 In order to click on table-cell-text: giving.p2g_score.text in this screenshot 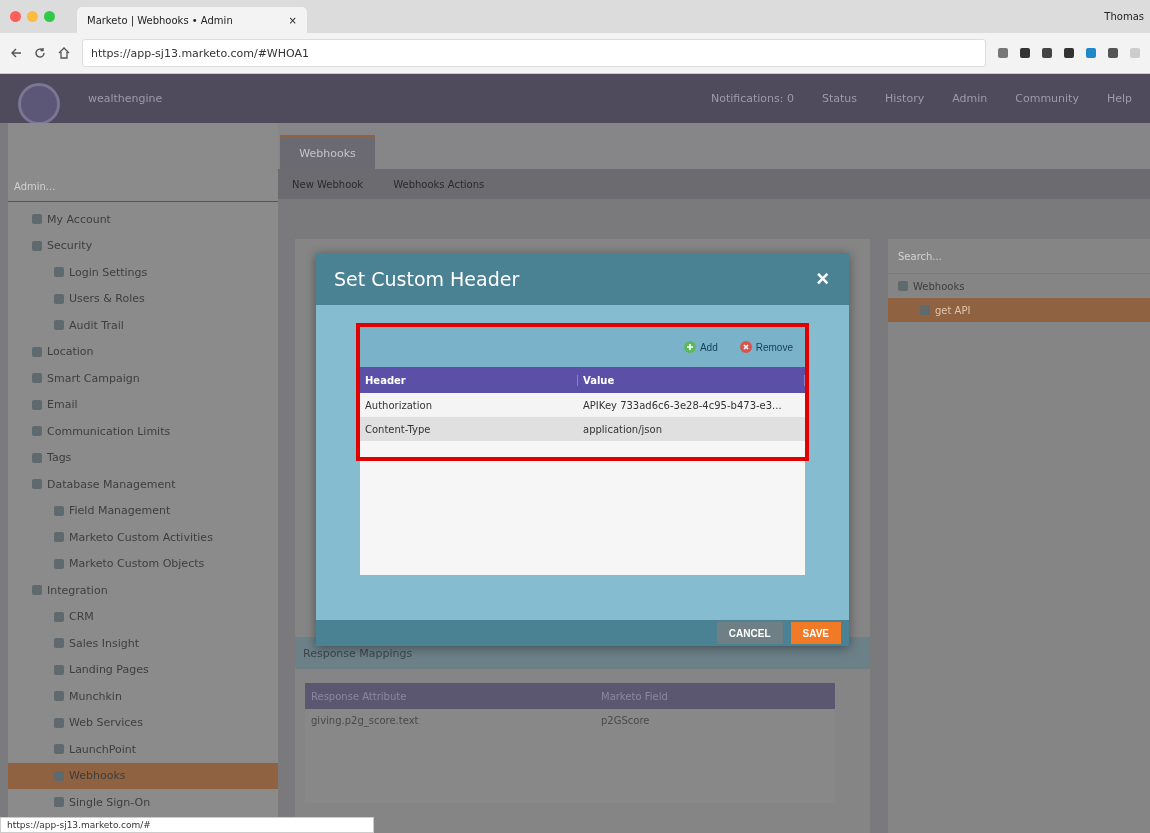, I will do `click(365, 720)`.